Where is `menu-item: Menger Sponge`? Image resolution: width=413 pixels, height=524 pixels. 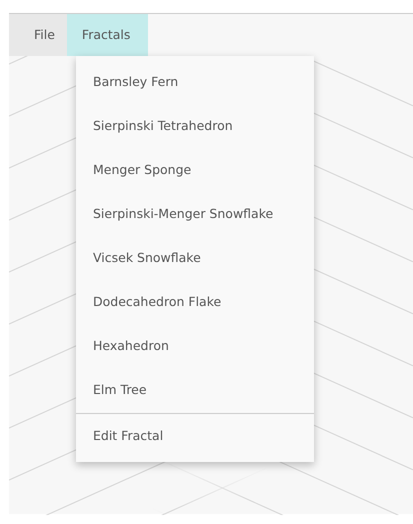 menu-item: Menger Sponge is located at coordinates (195, 170).